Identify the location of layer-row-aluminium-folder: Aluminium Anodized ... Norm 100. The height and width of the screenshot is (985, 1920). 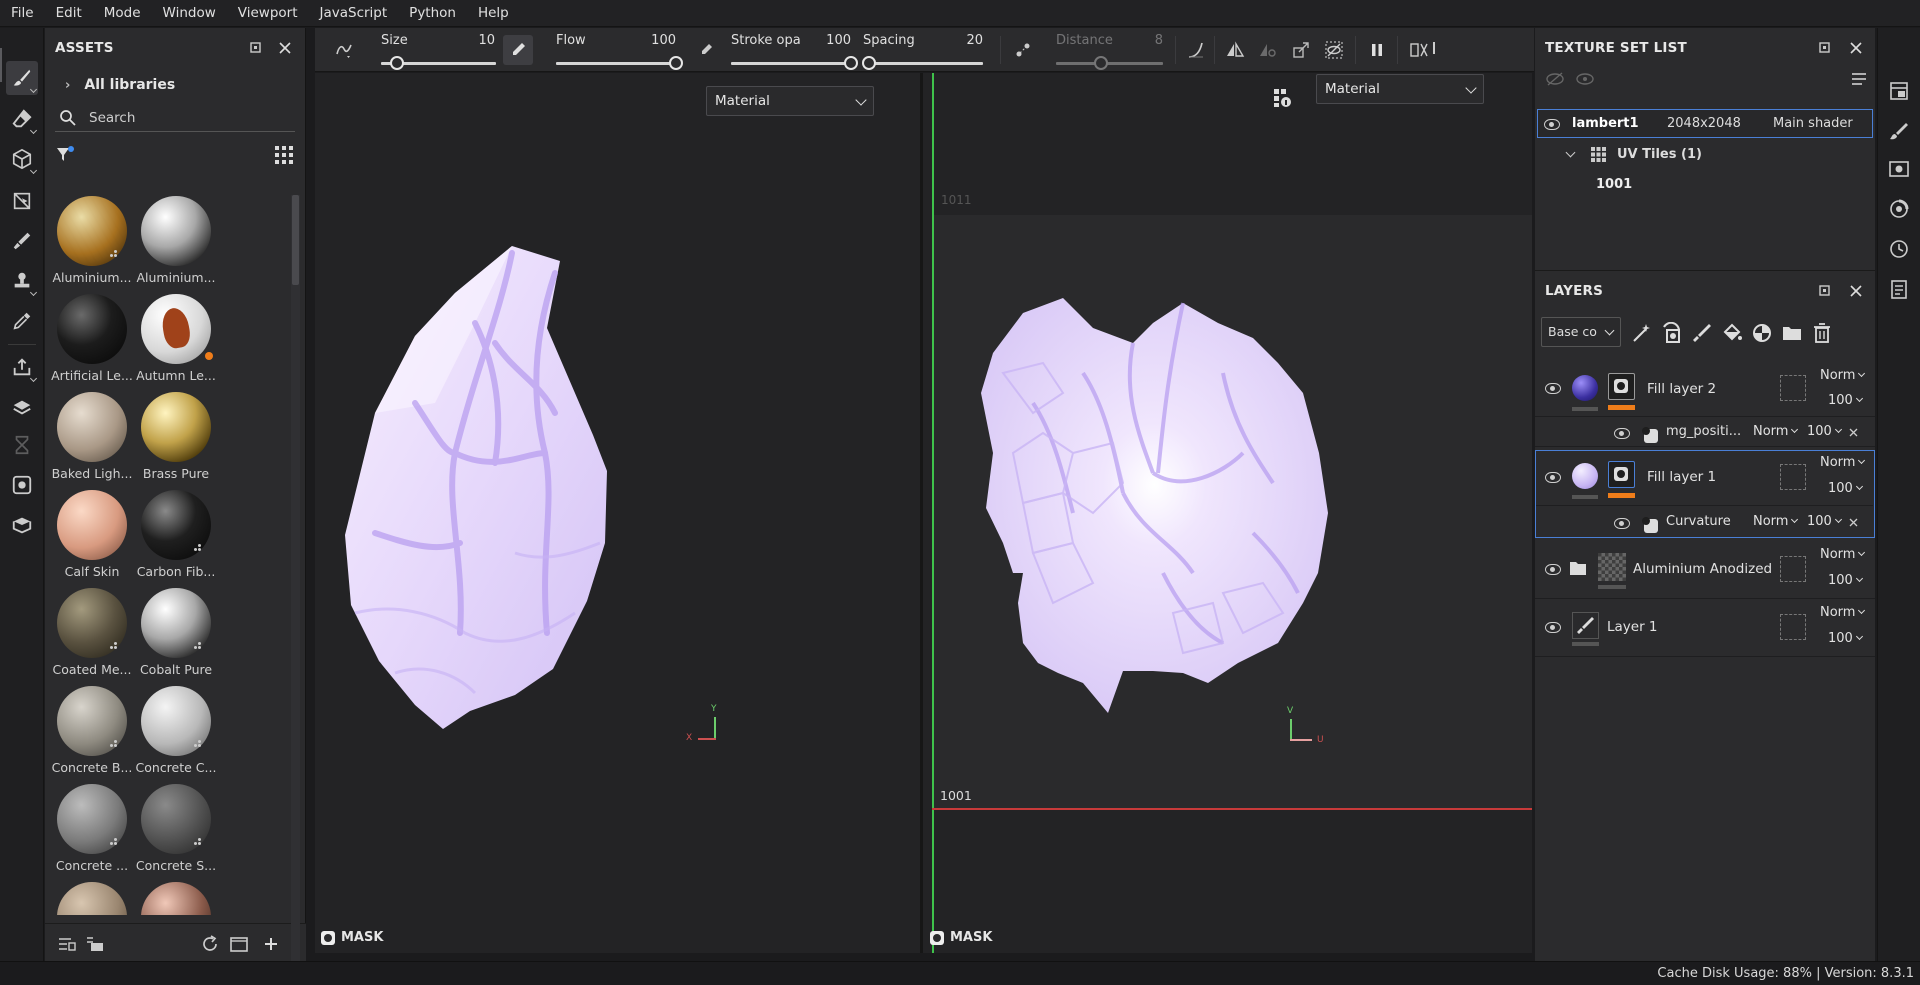
(1705, 570).